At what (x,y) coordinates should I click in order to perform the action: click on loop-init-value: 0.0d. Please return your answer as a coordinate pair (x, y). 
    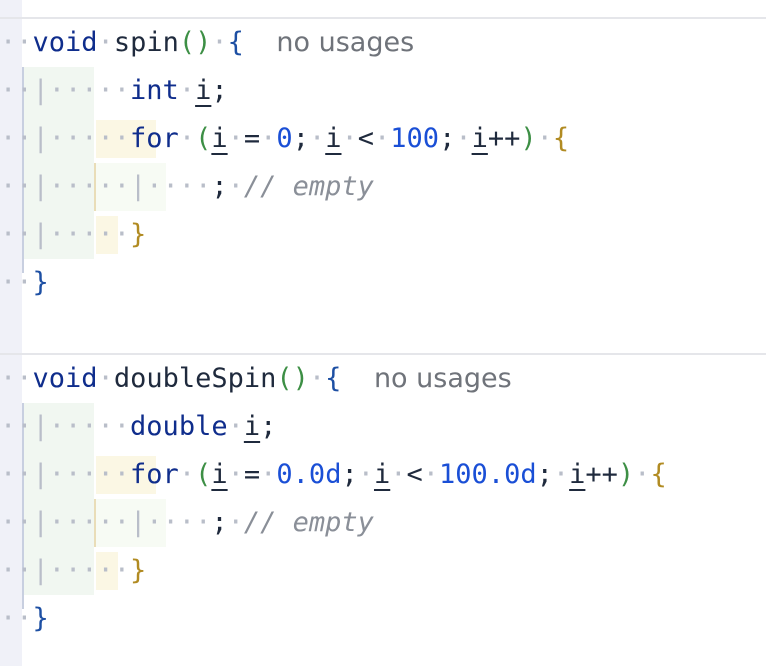
    Looking at the image, I should click on (309, 474).